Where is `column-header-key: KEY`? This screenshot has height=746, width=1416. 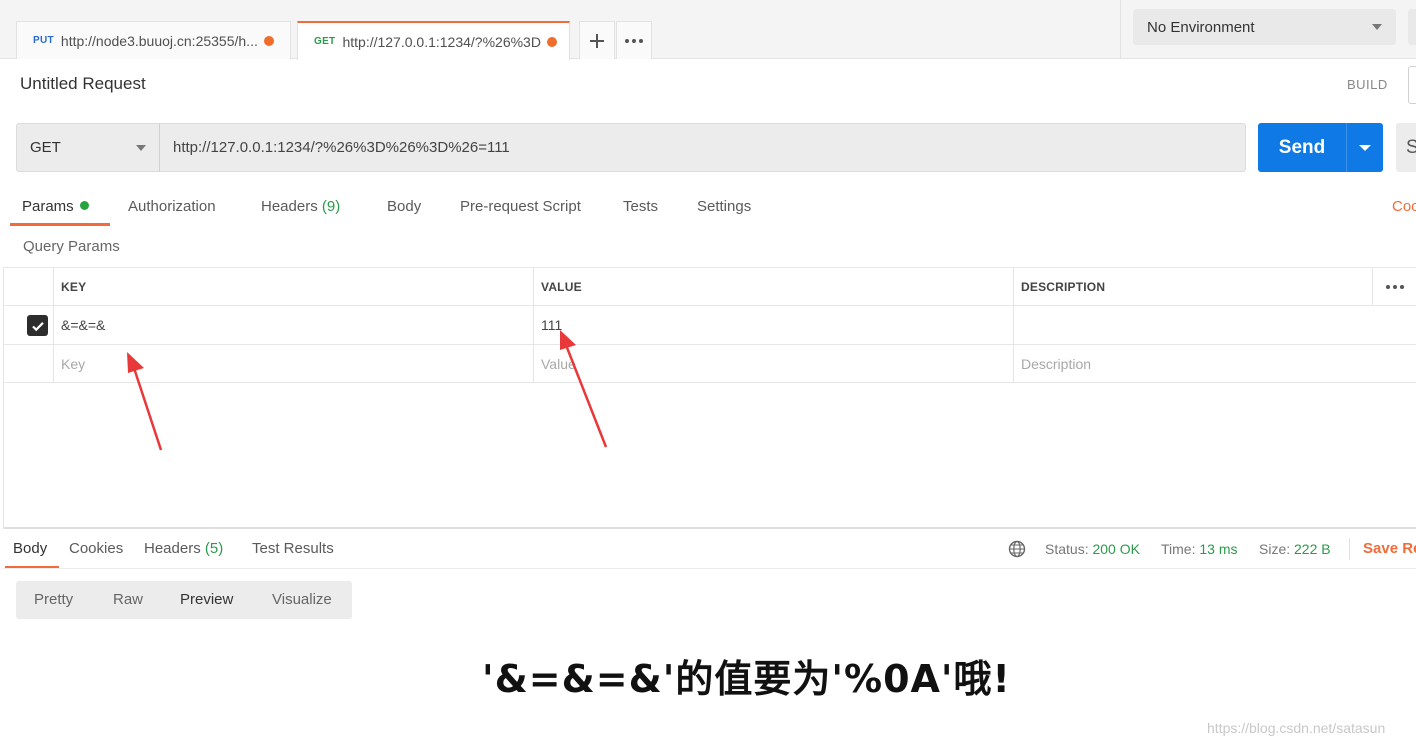
column-header-key: KEY is located at coordinates (293, 286).